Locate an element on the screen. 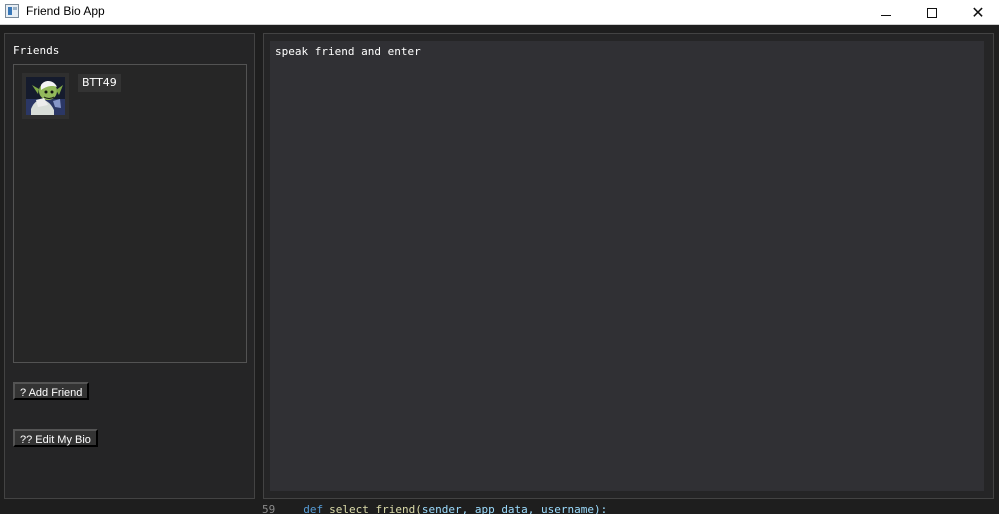 This screenshot has width=999, height=514. maximize-icon is located at coordinates (932, 12).